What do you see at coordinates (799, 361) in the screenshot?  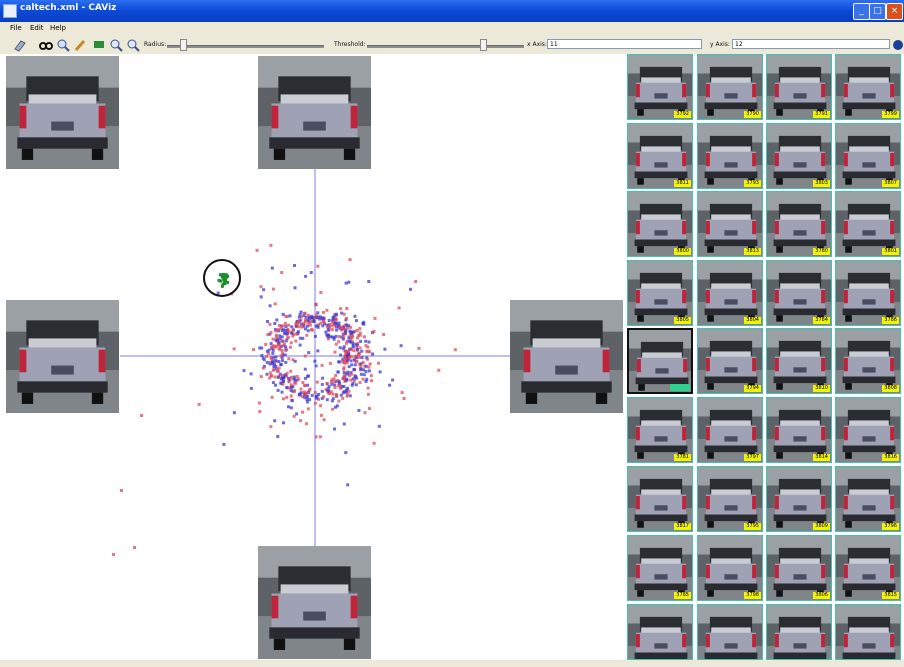 I see `thumbnail-tile: 3810` at bounding box center [799, 361].